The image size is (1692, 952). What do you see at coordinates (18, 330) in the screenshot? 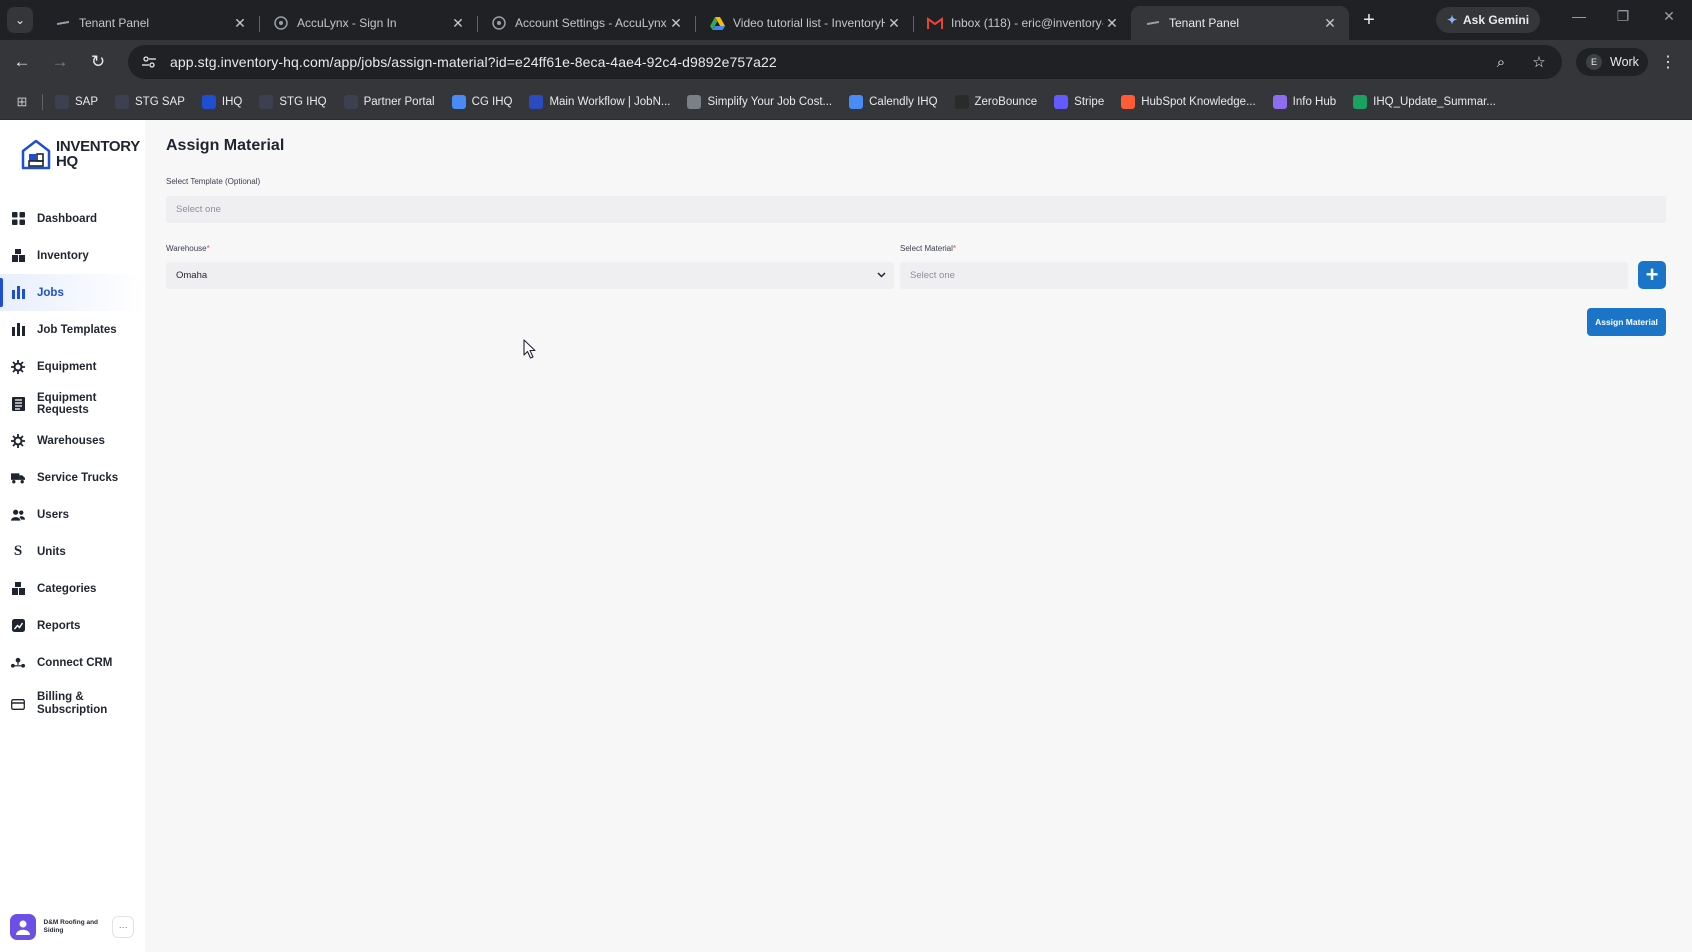
I see `job-templates-icon` at bounding box center [18, 330].